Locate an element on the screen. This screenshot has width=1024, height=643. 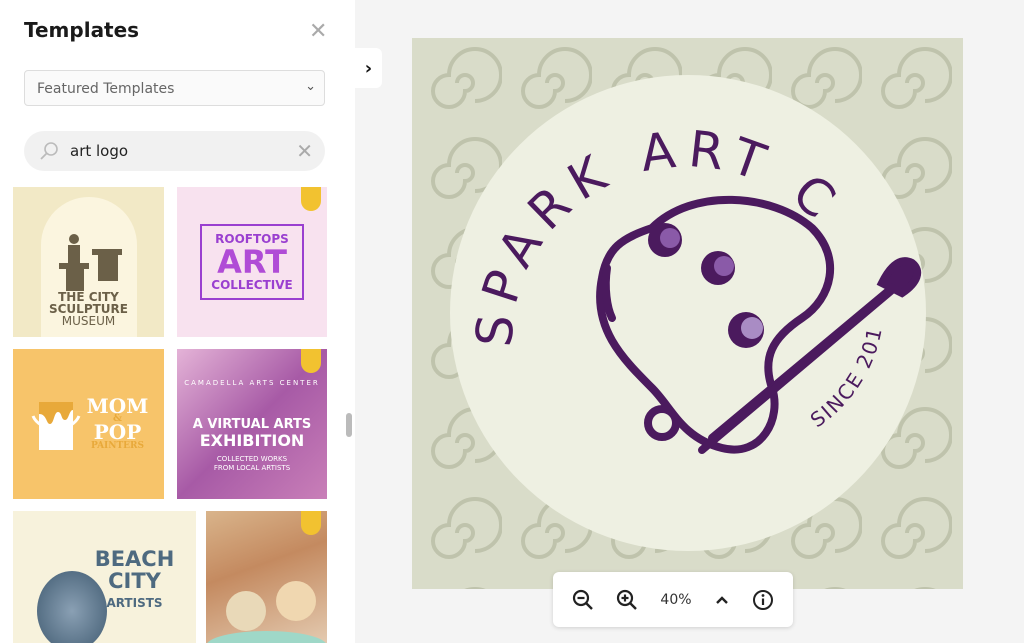
tile-text: PAINTERS is located at coordinates (117, 446).